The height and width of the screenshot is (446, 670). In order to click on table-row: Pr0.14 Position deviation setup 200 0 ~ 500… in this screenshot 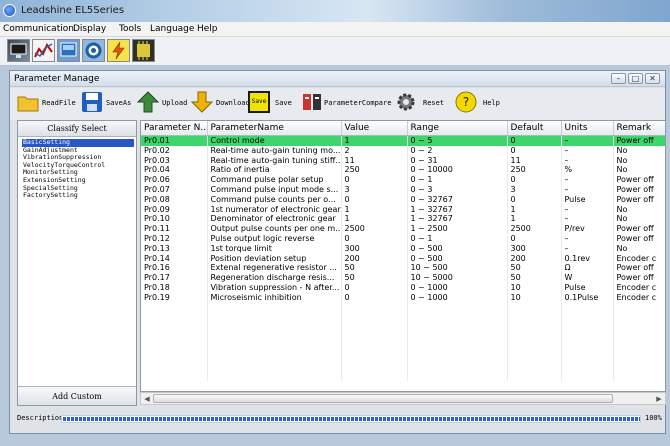, I will do `click(403, 258)`.